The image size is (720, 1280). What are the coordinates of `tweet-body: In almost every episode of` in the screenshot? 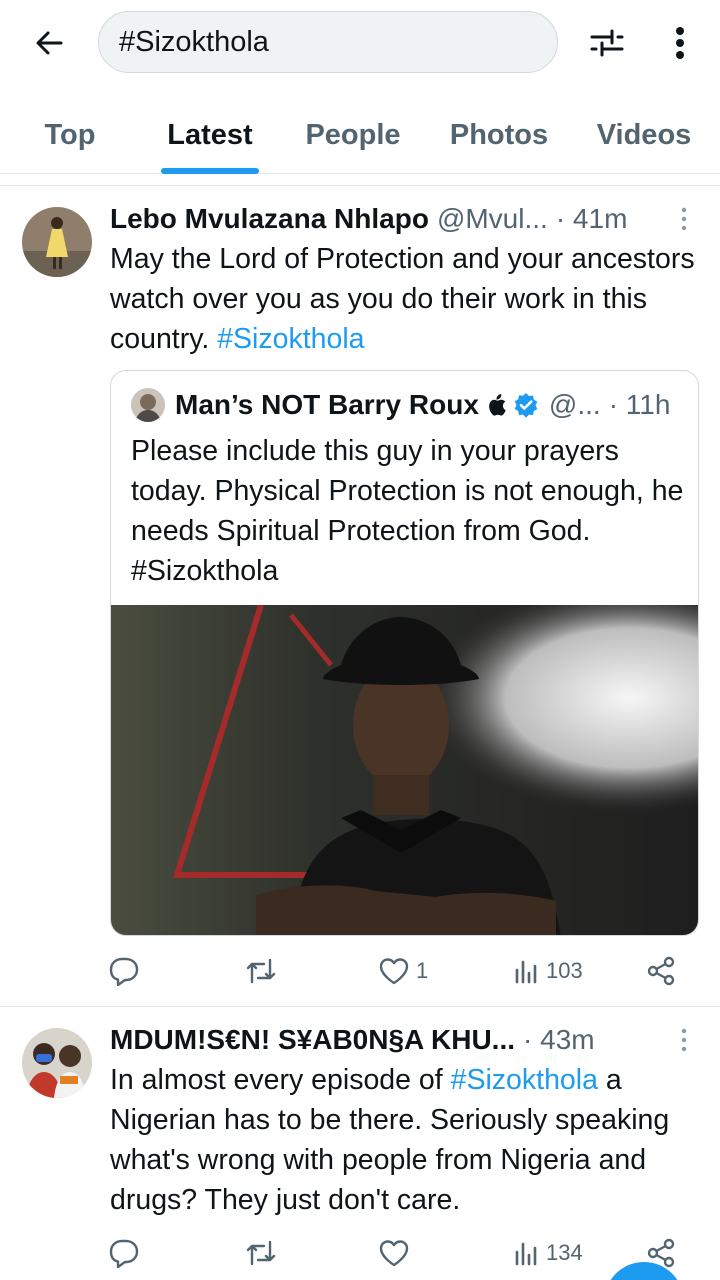 It's located at (280, 1080).